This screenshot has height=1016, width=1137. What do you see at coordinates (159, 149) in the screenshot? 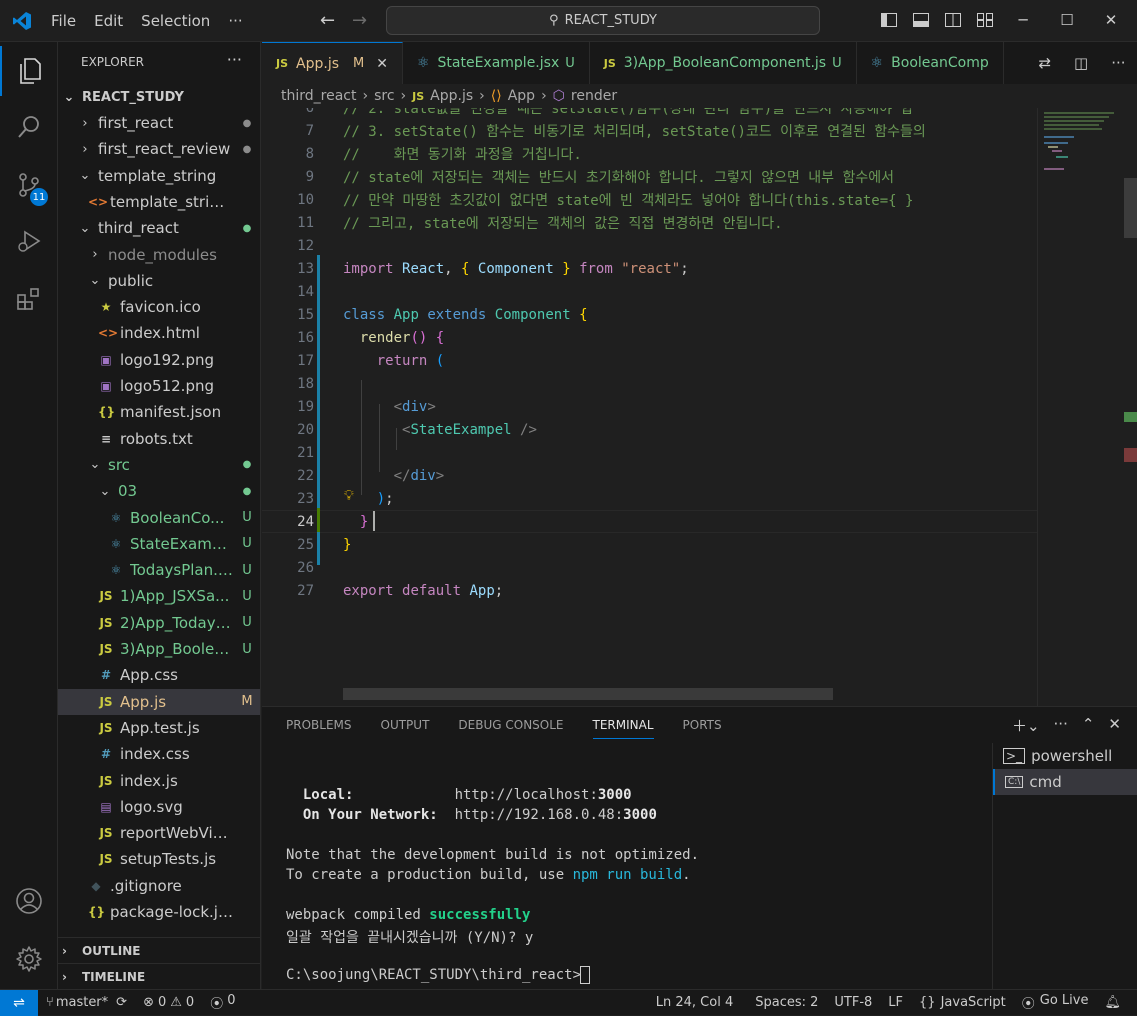
I see `tree-item: › first_react_review ●` at bounding box center [159, 149].